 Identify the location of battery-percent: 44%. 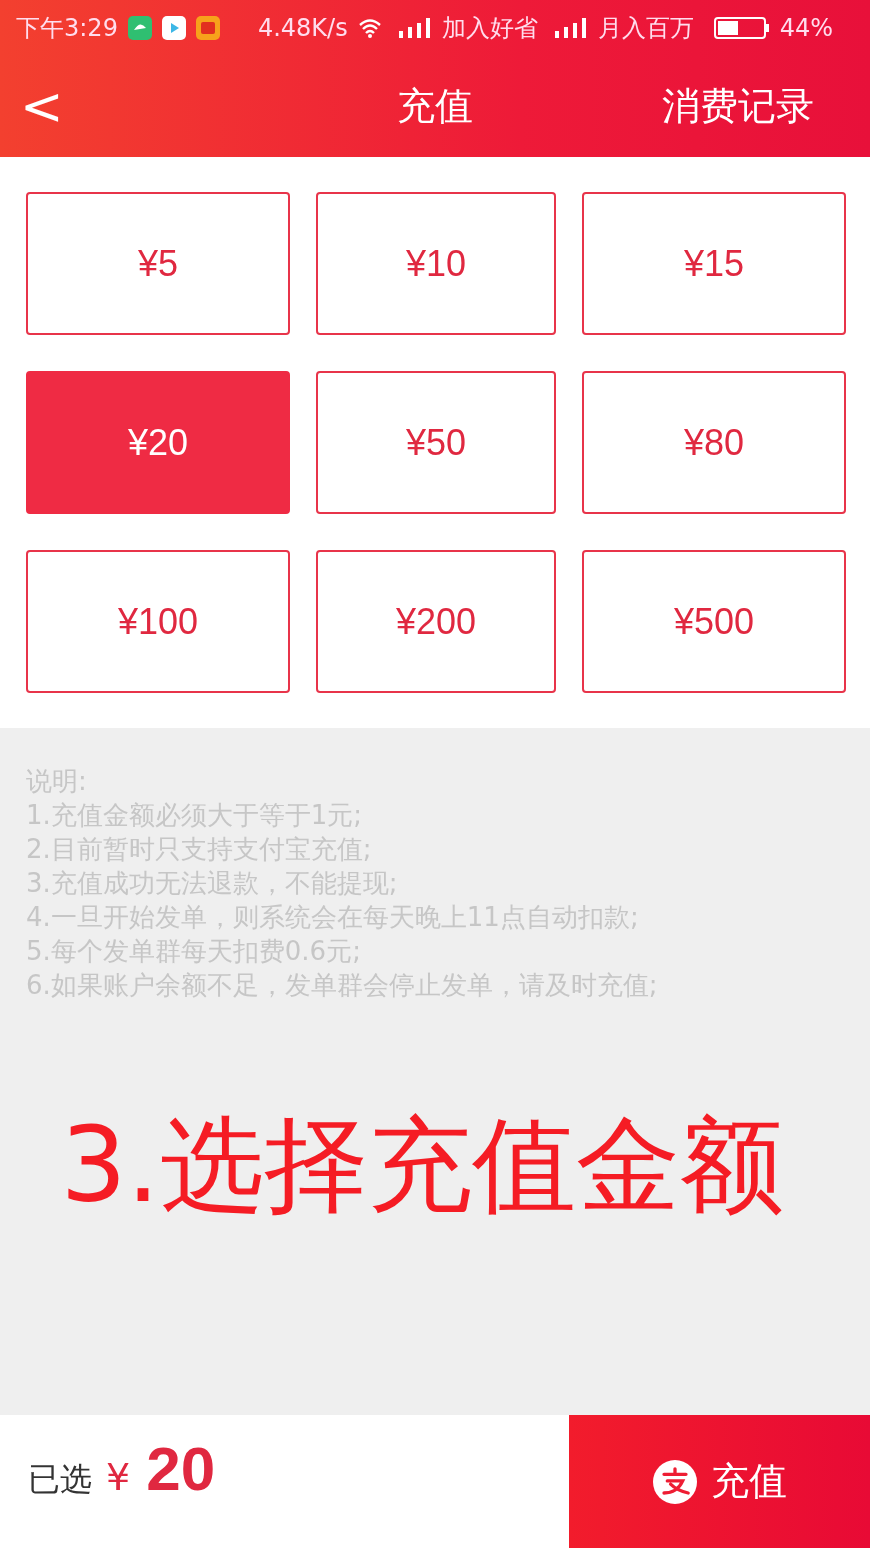
(806, 27).